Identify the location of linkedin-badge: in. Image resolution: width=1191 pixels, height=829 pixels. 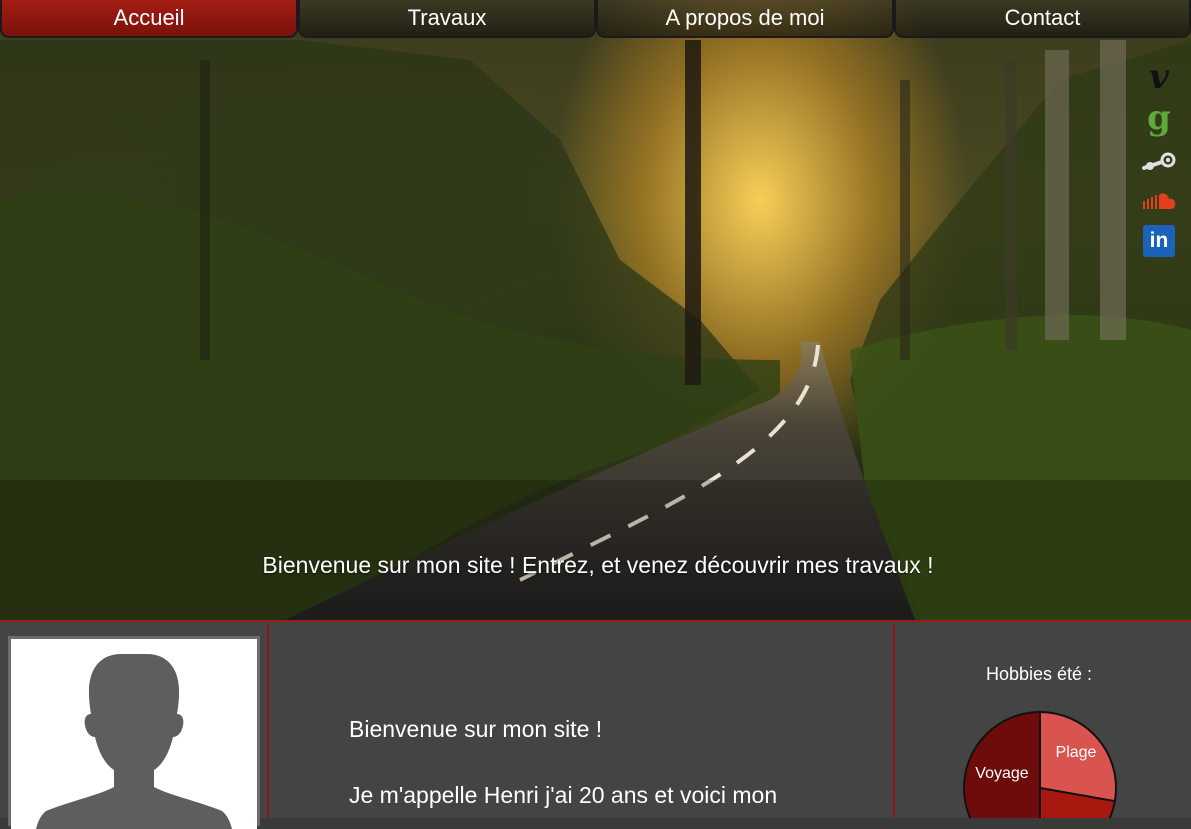
(1159, 241).